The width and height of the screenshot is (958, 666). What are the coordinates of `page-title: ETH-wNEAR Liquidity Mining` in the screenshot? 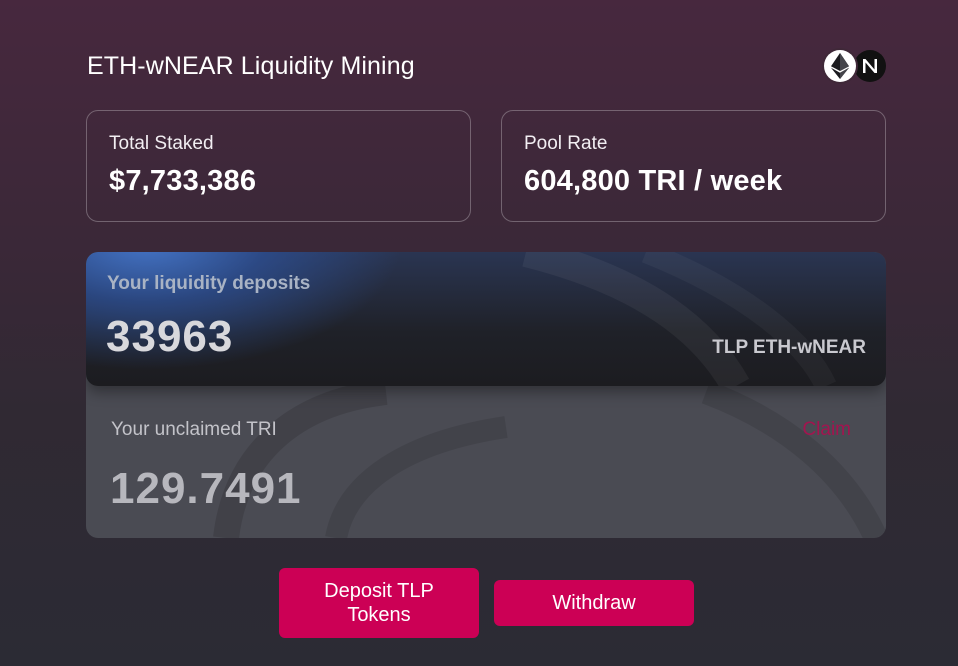 It's located at (251, 65).